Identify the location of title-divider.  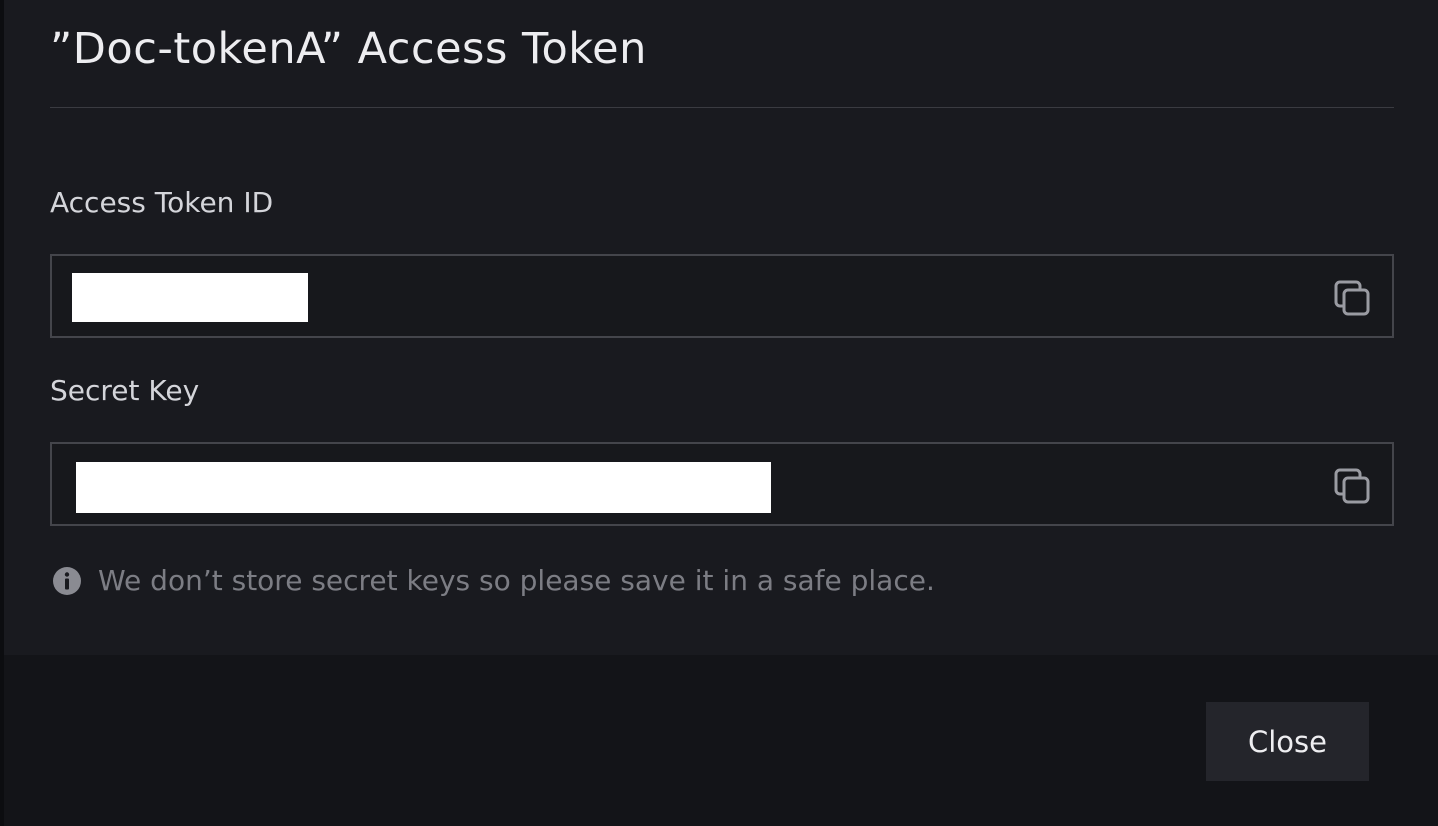
(722, 107).